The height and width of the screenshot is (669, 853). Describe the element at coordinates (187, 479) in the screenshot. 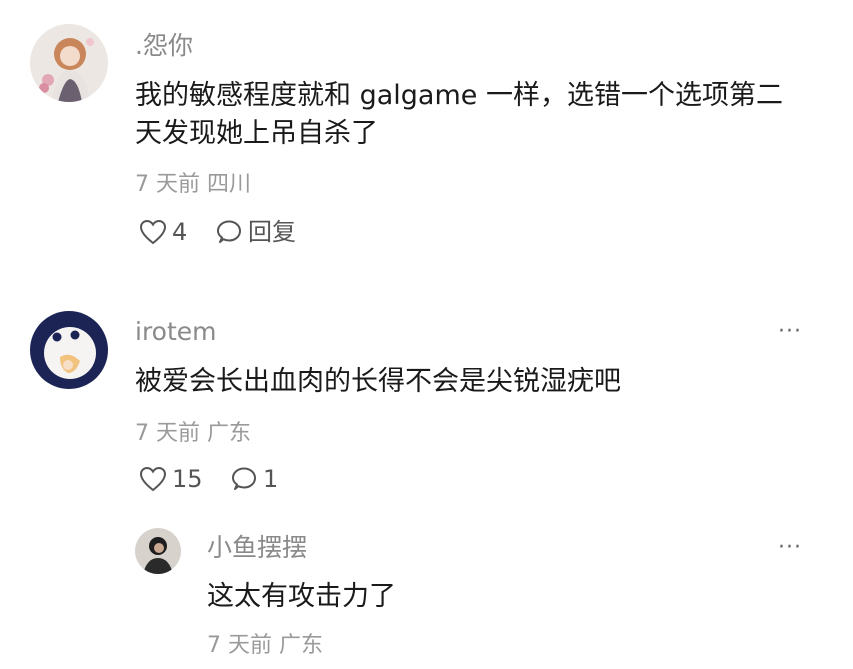

I see `like-count: 15` at that location.